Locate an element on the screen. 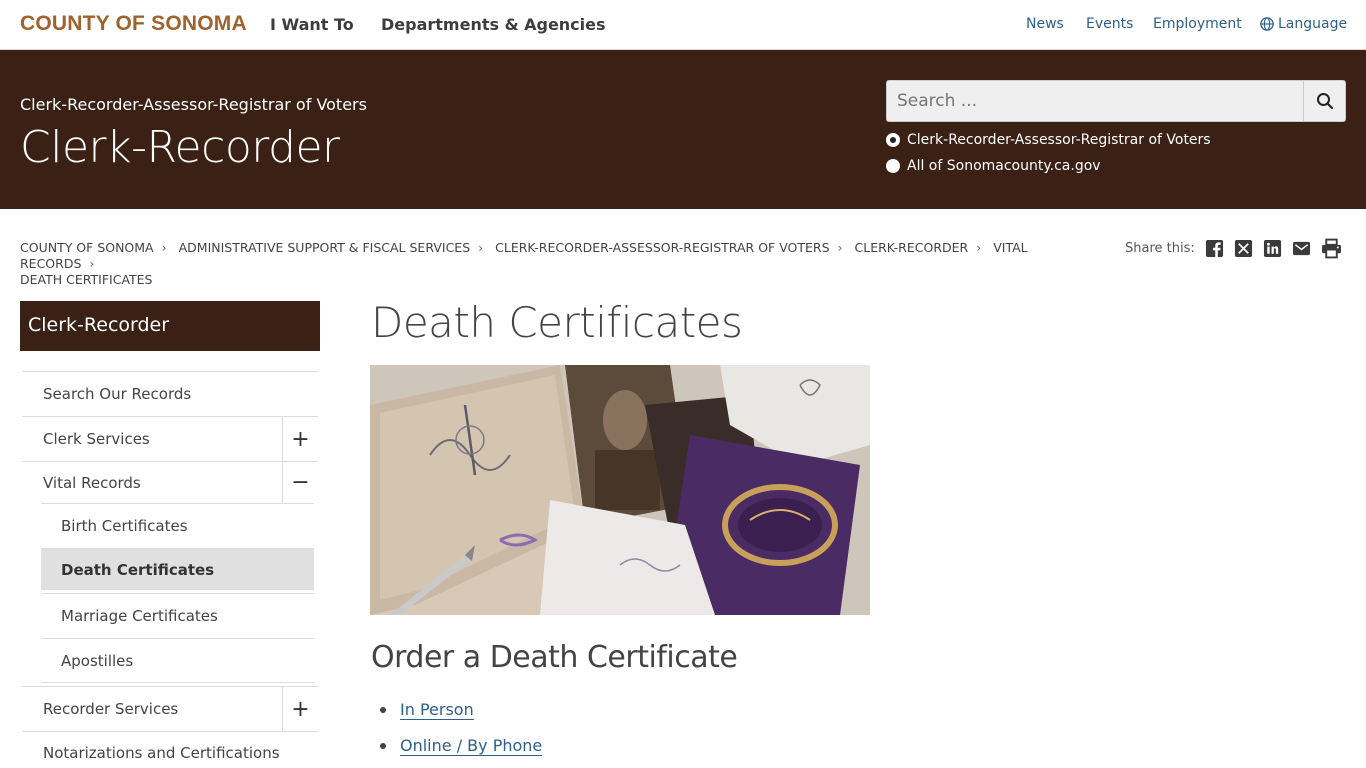 The height and width of the screenshot is (768, 1366). sidebar-item-label: Recorder Services is located at coordinates (111, 709).